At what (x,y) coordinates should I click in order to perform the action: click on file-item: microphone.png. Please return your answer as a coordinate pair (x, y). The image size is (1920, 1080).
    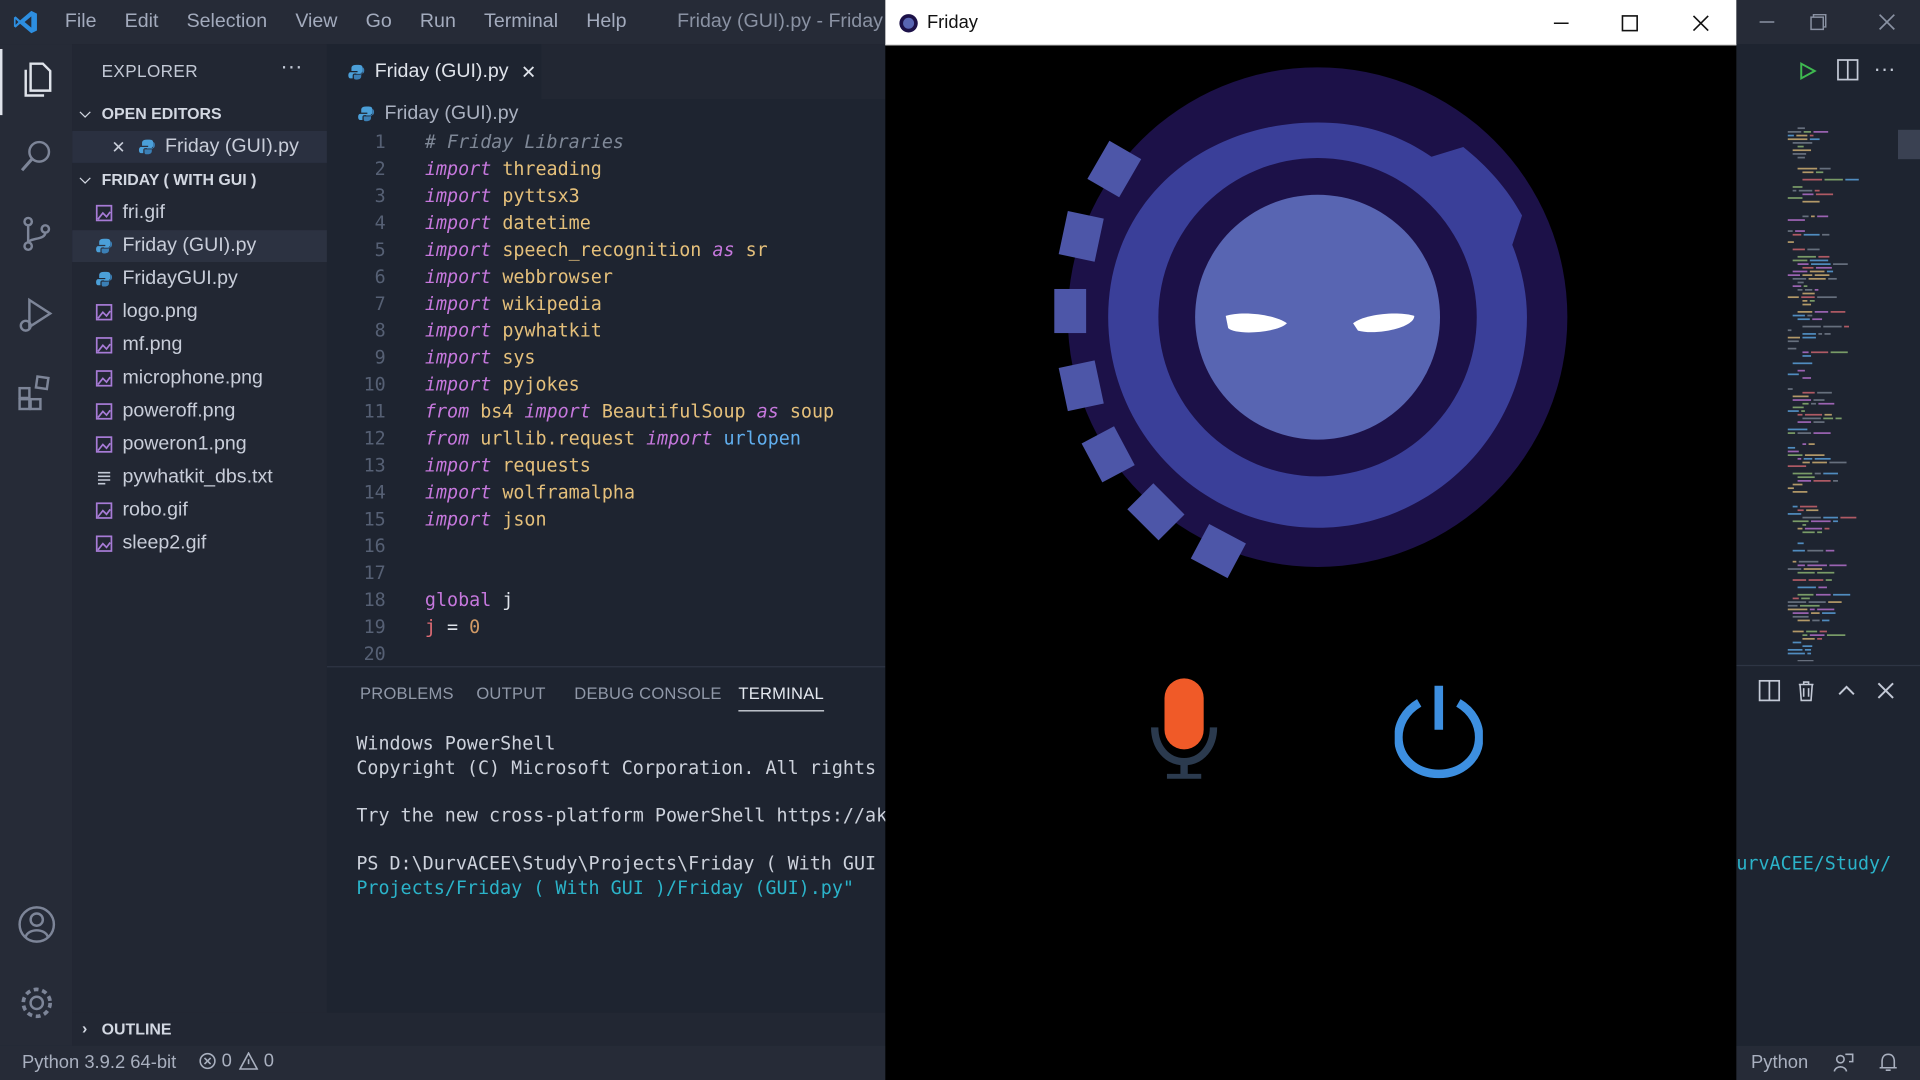
    Looking at the image, I should click on (199, 378).